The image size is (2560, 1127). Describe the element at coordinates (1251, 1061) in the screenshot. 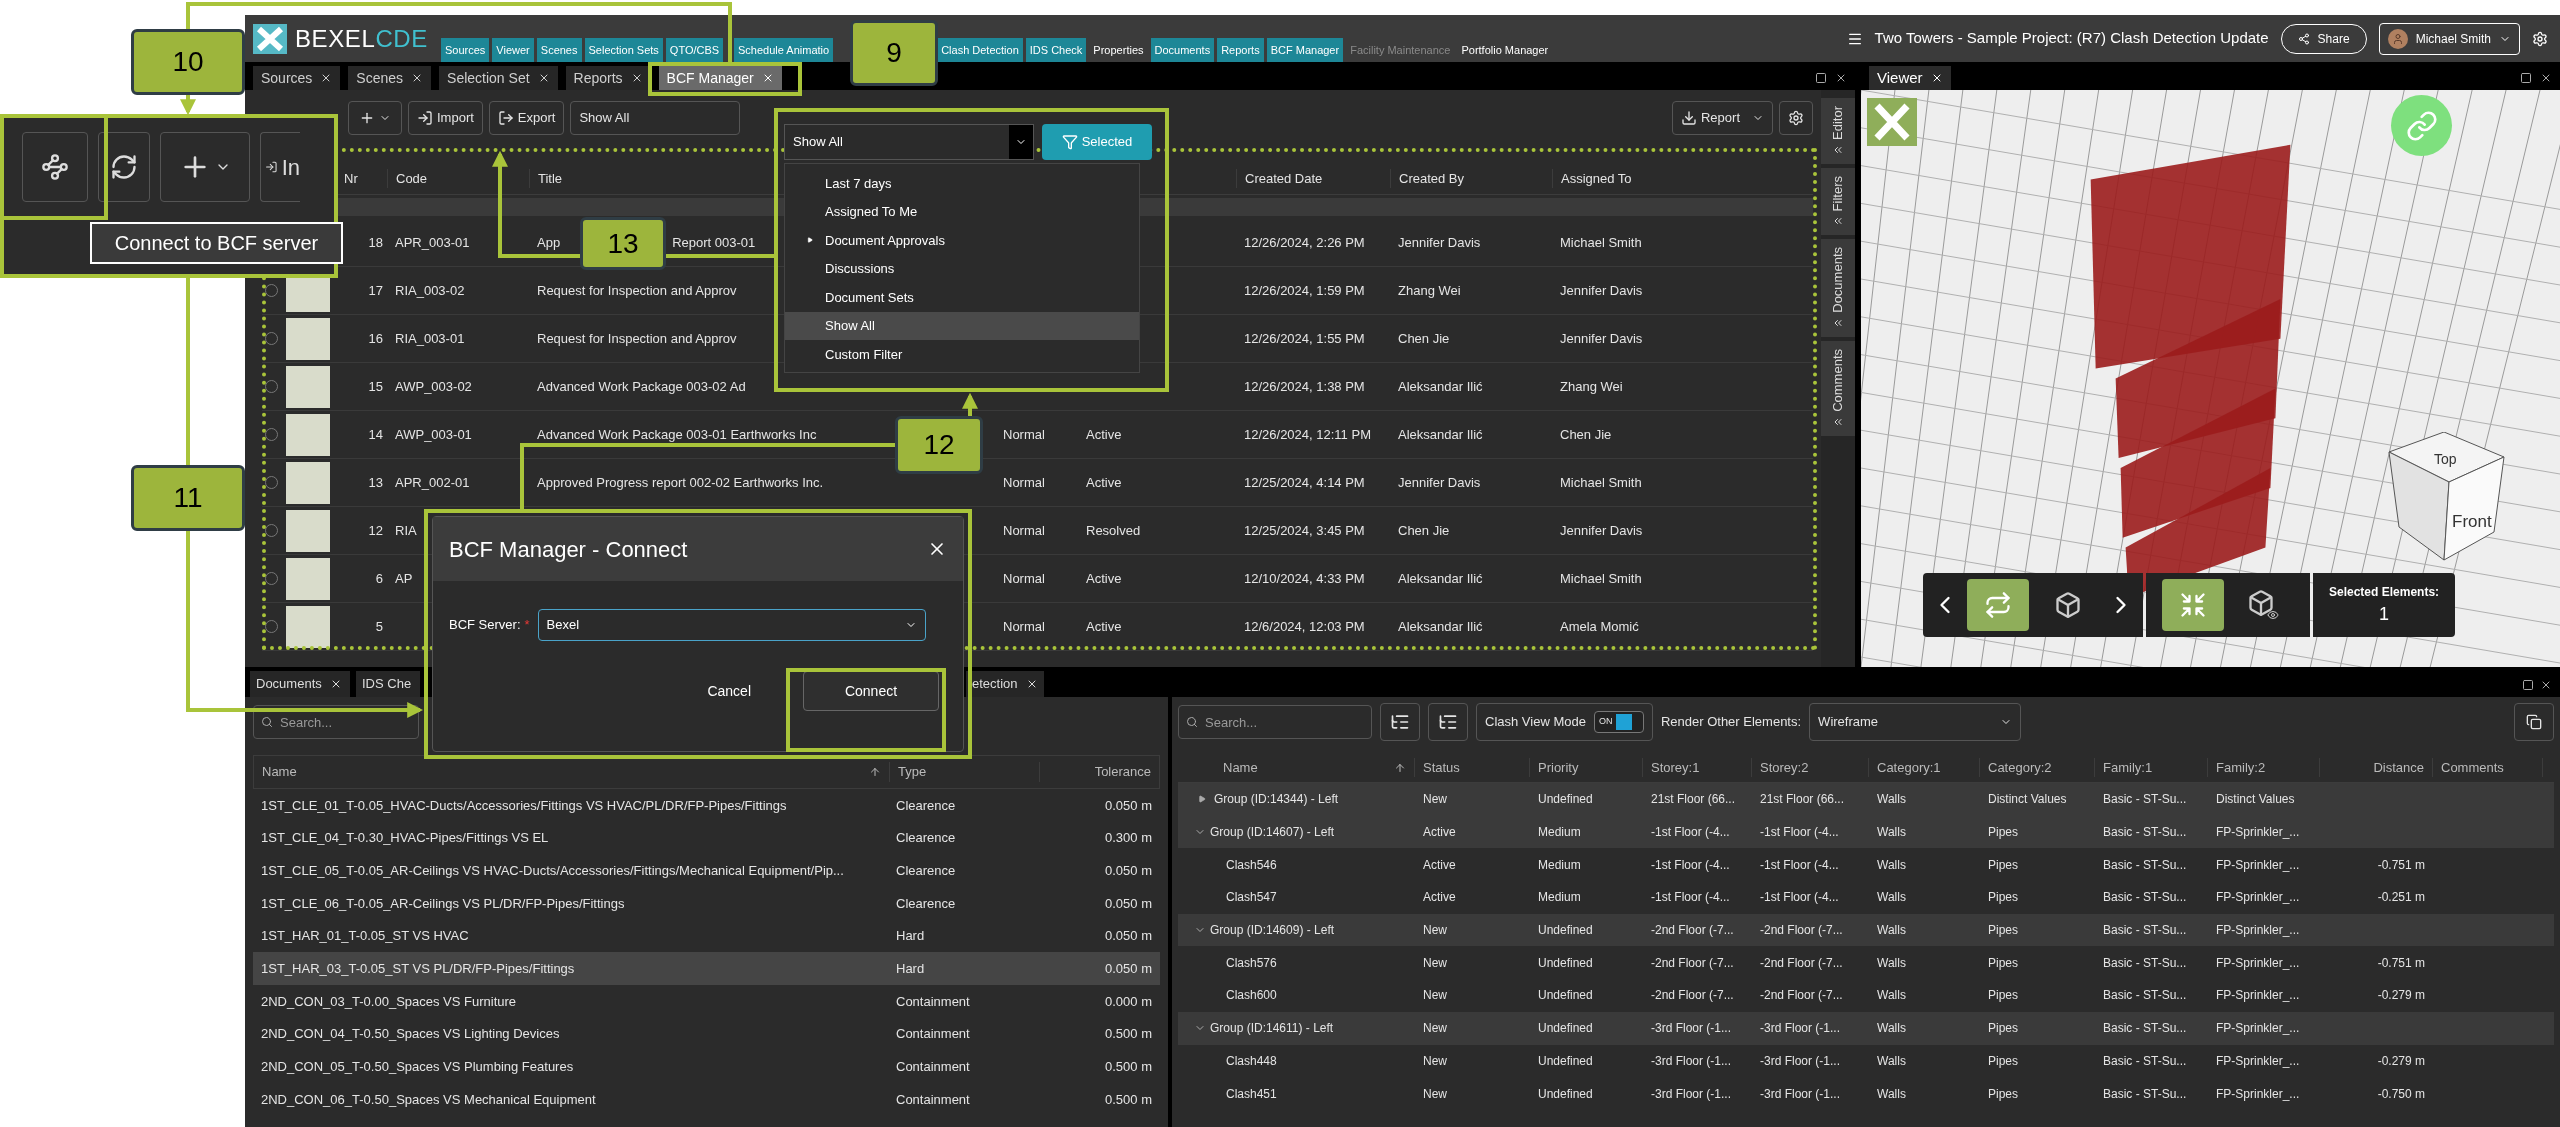

I see `table-cell-text: Clash448` at that location.